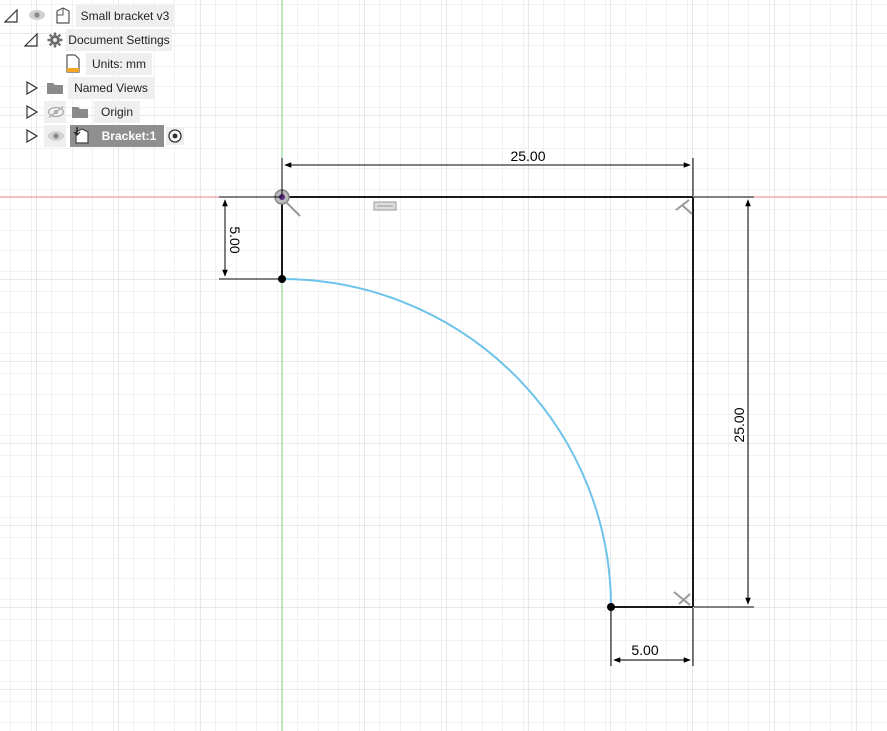  Describe the element at coordinates (111, 88) in the screenshot. I see `tree-label-named-views: Named Views` at that location.